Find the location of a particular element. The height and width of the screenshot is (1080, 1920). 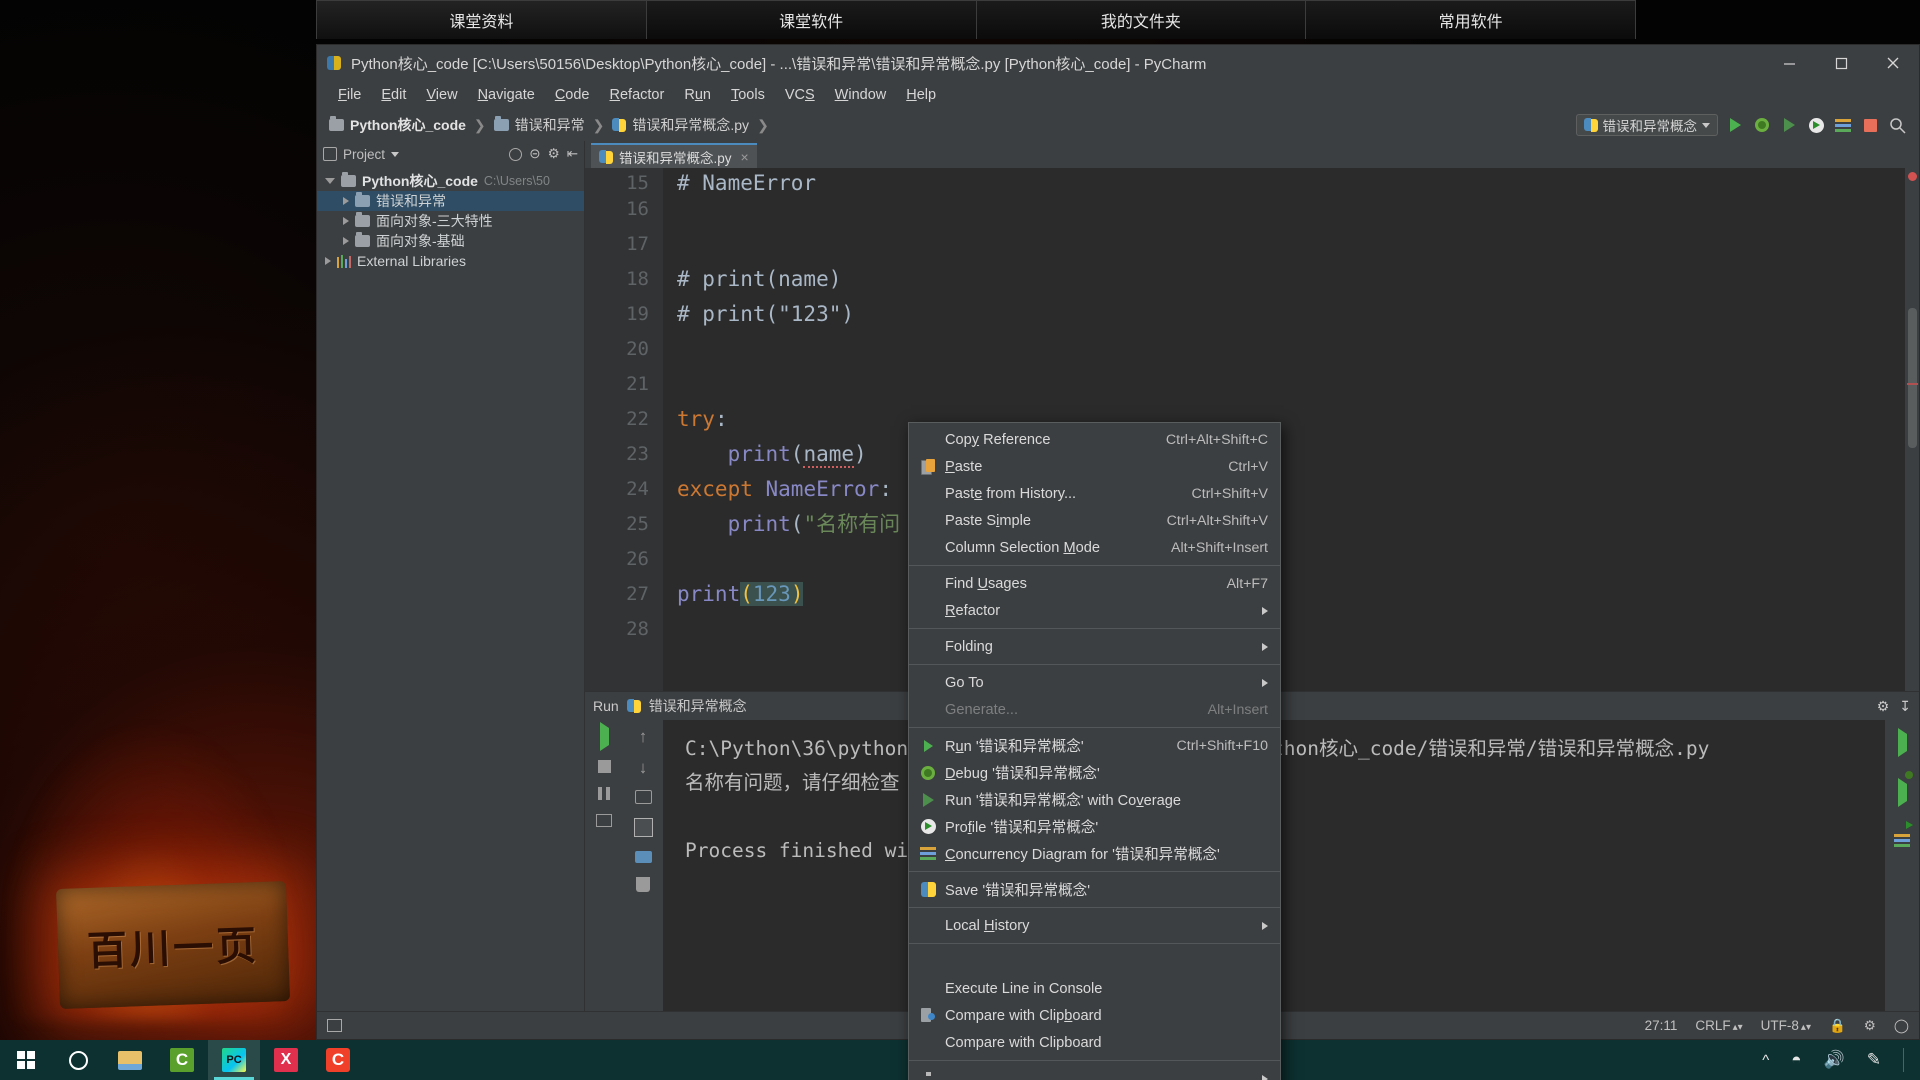

print-icon is located at coordinates (643, 857).